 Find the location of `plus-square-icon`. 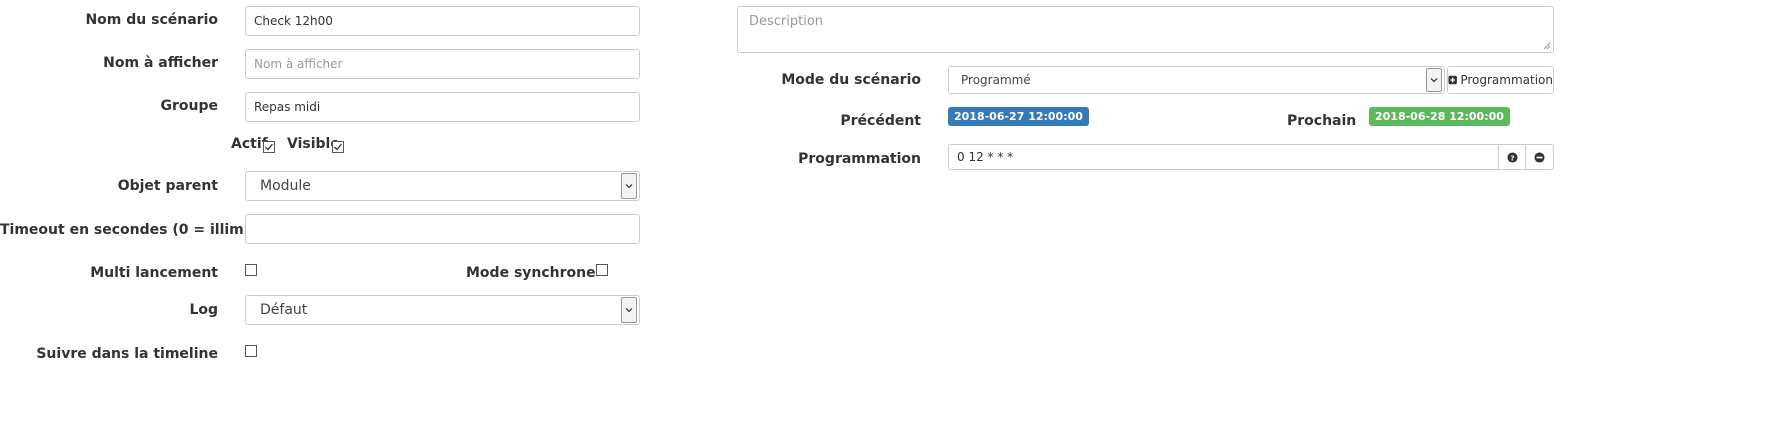

plus-square-icon is located at coordinates (1452, 80).